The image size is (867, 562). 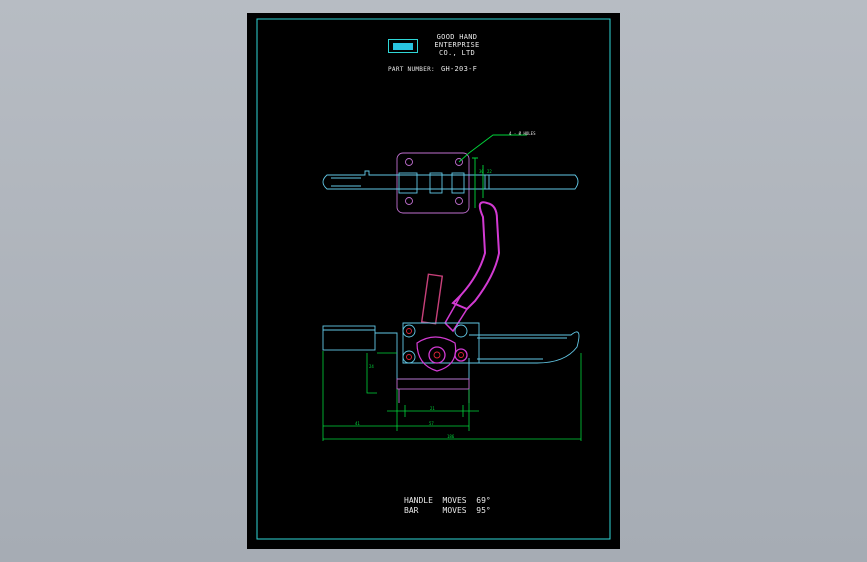 What do you see at coordinates (481, 171) in the screenshot?
I see `dim-top-a: 30` at bounding box center [481, 171].